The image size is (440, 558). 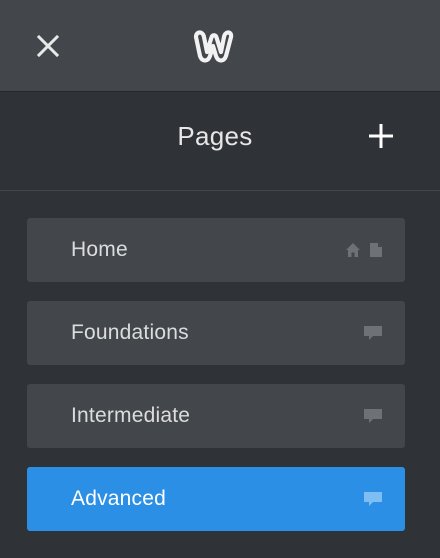 What do you see at coordinates (131, 415) in the screenshot?
I see `page-item-label: Intermediate` at bounding box center [131, 415].